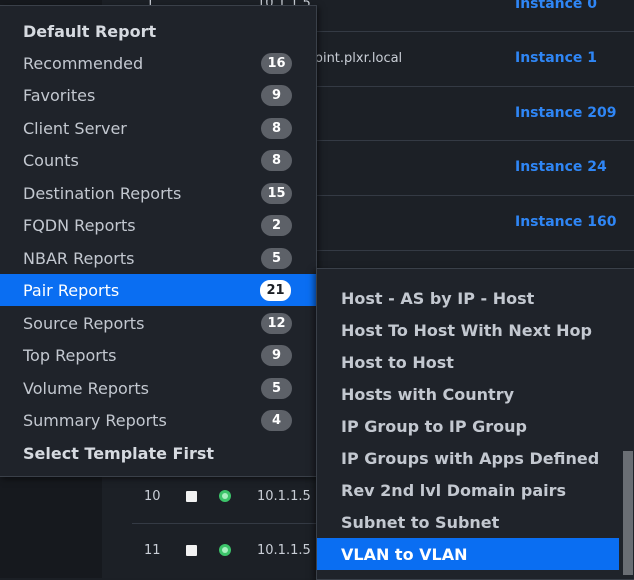 This screenshot has width=634, height=580. Describe the element at coordinates (75, 128) in the screenshot. I see `menu-item-label: Client Server` at that location.